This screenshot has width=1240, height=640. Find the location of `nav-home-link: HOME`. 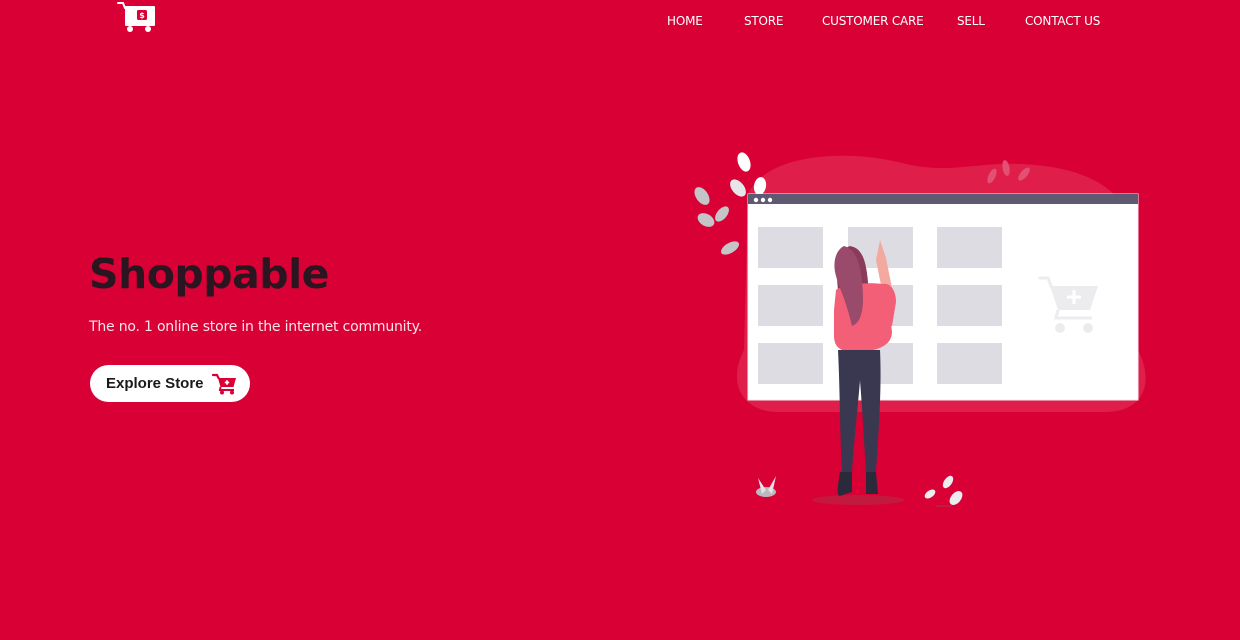

nav-home-link: HOME is located at coordinates (685, 21).